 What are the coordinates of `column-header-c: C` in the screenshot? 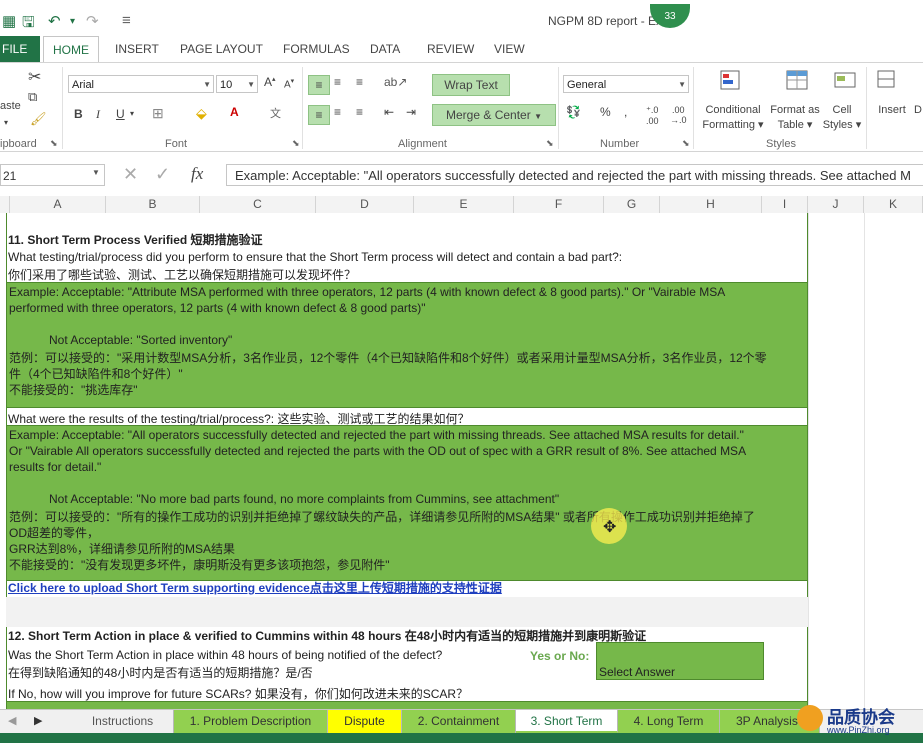 It's located at (258, 204).